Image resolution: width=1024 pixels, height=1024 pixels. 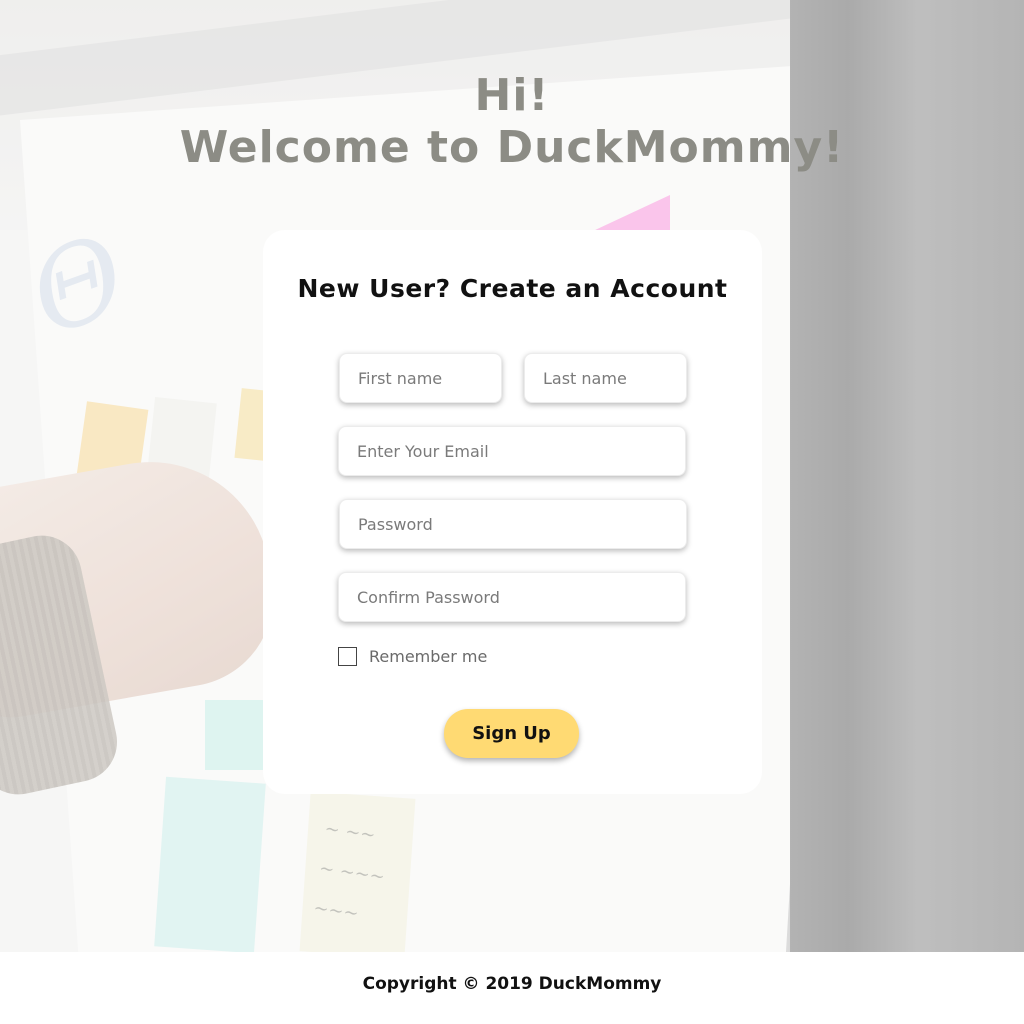 I want to click on confirm-password-input, so click(x=512, y=597).